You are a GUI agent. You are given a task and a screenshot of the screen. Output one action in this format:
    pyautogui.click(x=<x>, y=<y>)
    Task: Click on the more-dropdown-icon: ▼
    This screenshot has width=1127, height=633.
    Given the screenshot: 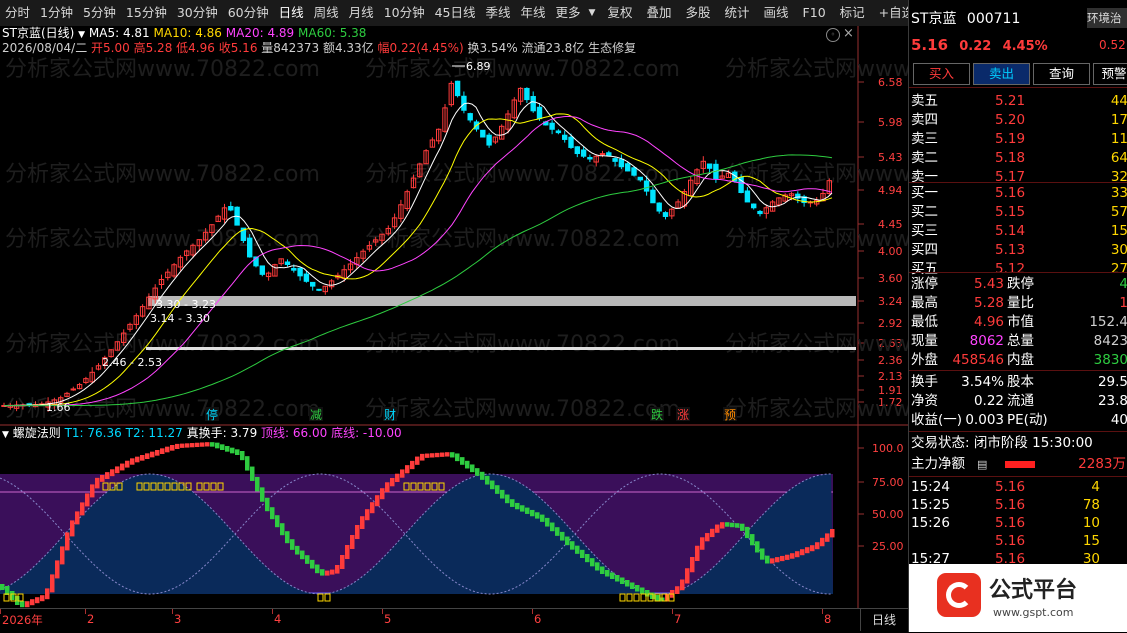 What is the action you would take?
    pyautogui.click(x=592, y=13)
    